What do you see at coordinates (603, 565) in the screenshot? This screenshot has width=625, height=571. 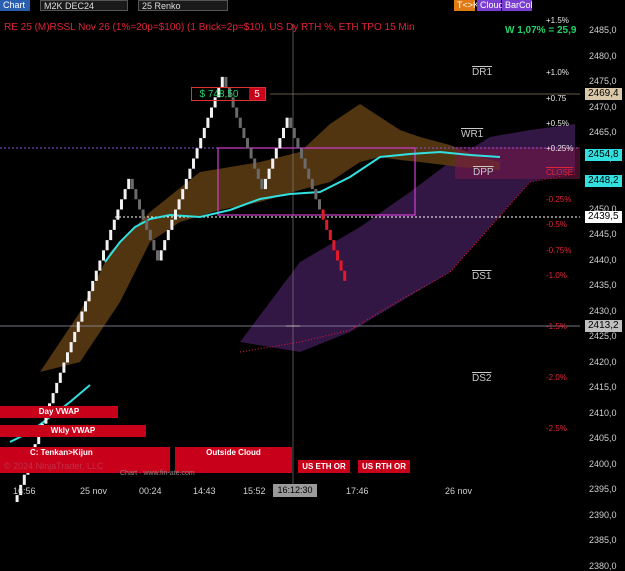 I see `price-tick: 2380,0` at bounding box center [603, 565].